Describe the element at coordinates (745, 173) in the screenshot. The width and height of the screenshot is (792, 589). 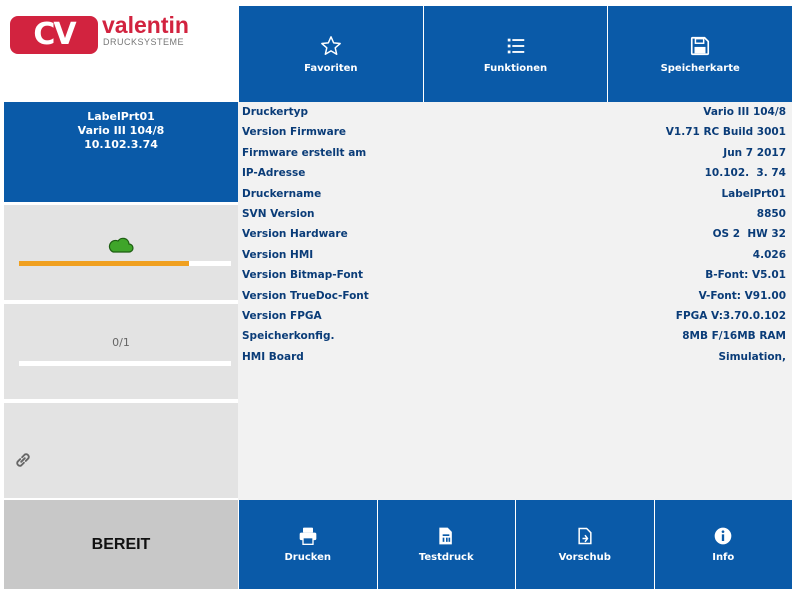
I see `info-value: 10.102. 3. 74` at that location.